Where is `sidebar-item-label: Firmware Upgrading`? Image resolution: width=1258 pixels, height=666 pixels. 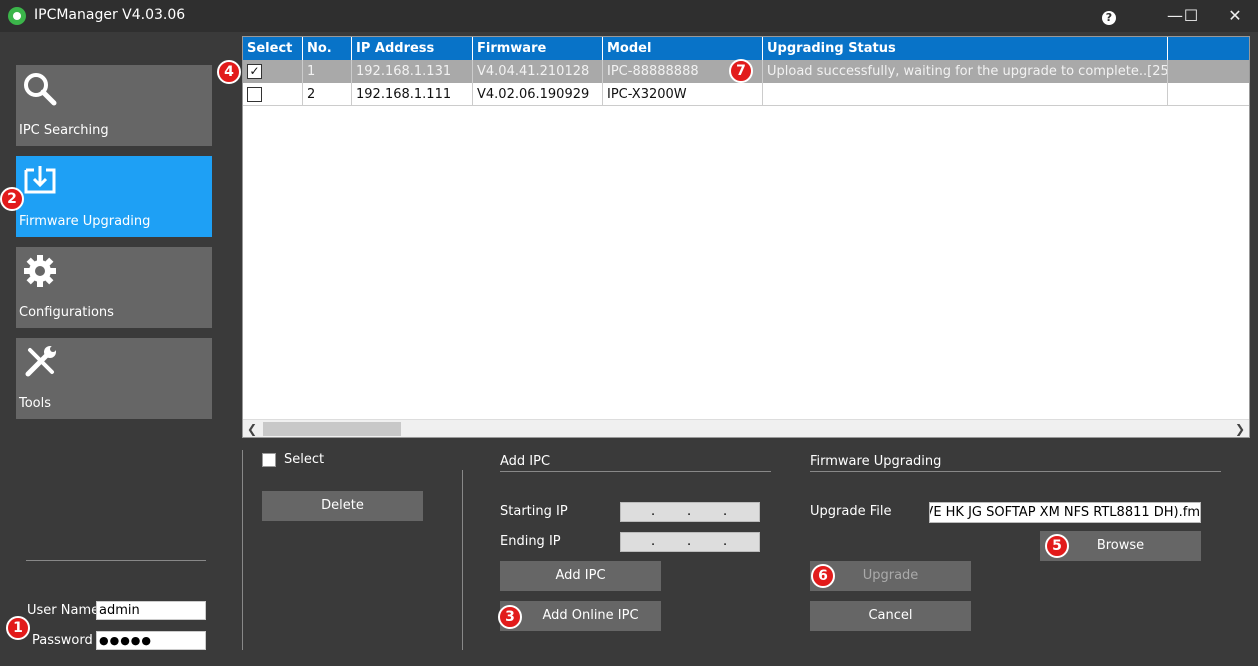 sidebar-item-label: Firmware Upgrading is located at coordinates (85, 221).